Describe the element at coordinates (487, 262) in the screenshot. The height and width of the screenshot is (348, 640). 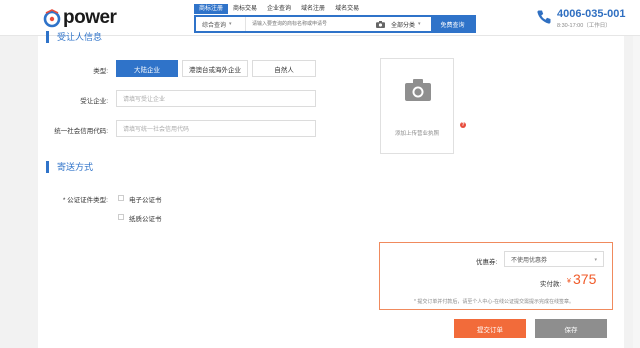
I see `coupon-label: 优惠券:` at that location.